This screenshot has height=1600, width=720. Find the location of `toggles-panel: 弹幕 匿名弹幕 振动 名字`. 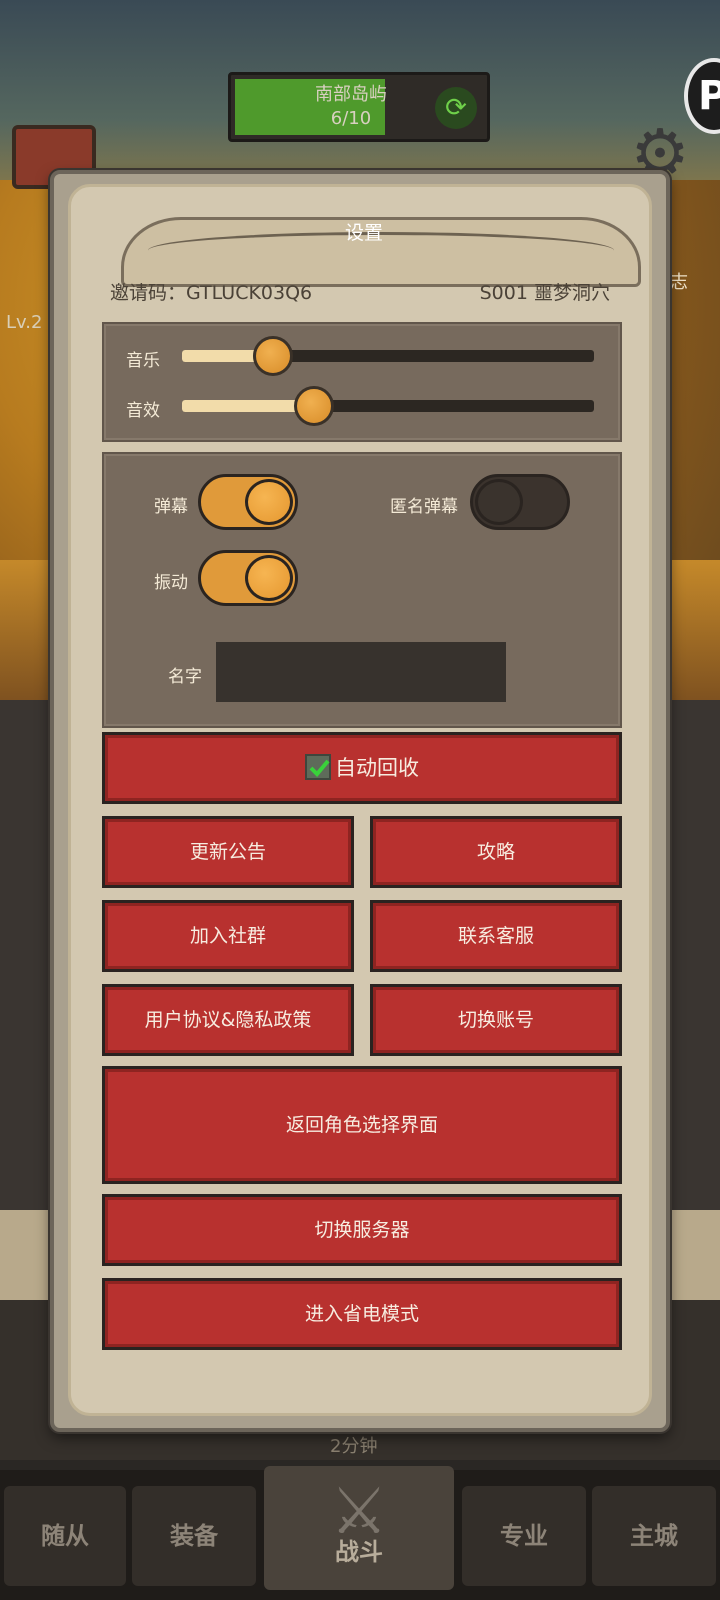

toggles-panel: 弹幕 匿名弹幕 振动 名字 is located at coordinates (362, 590).